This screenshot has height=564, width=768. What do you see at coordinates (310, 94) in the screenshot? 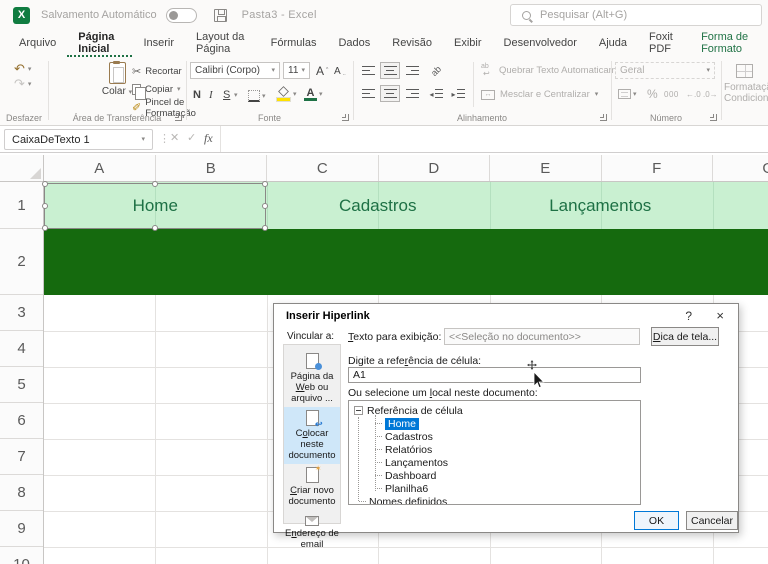
I see `font-color-icon` at bounding box center [310, 94].